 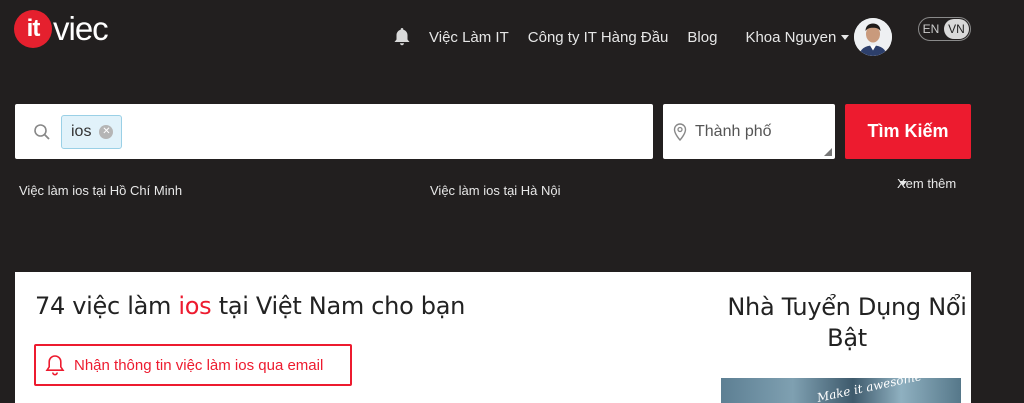 What do you see at coordinates (828, 152) in the screenshot?
I see `dropdown-corner-icon` at bounding box center [828, 152].